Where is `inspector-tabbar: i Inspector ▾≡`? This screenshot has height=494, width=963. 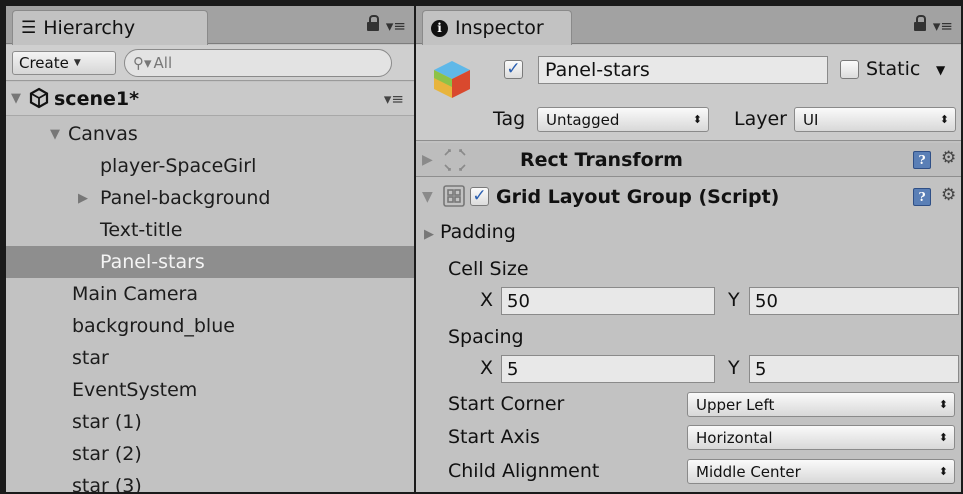 inspector-tabbar: i Inspector ▾≡ is located at coordinates (688, 25).